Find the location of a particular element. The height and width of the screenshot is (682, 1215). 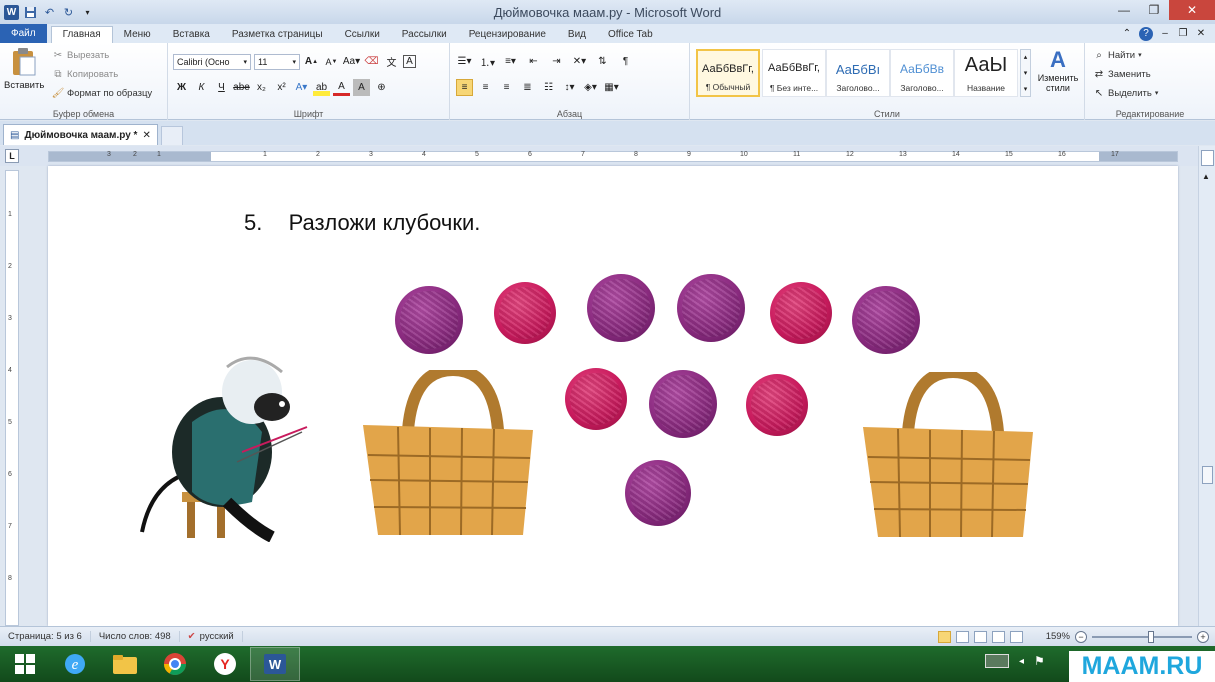

basket-left is located at coordinates (449, 455).